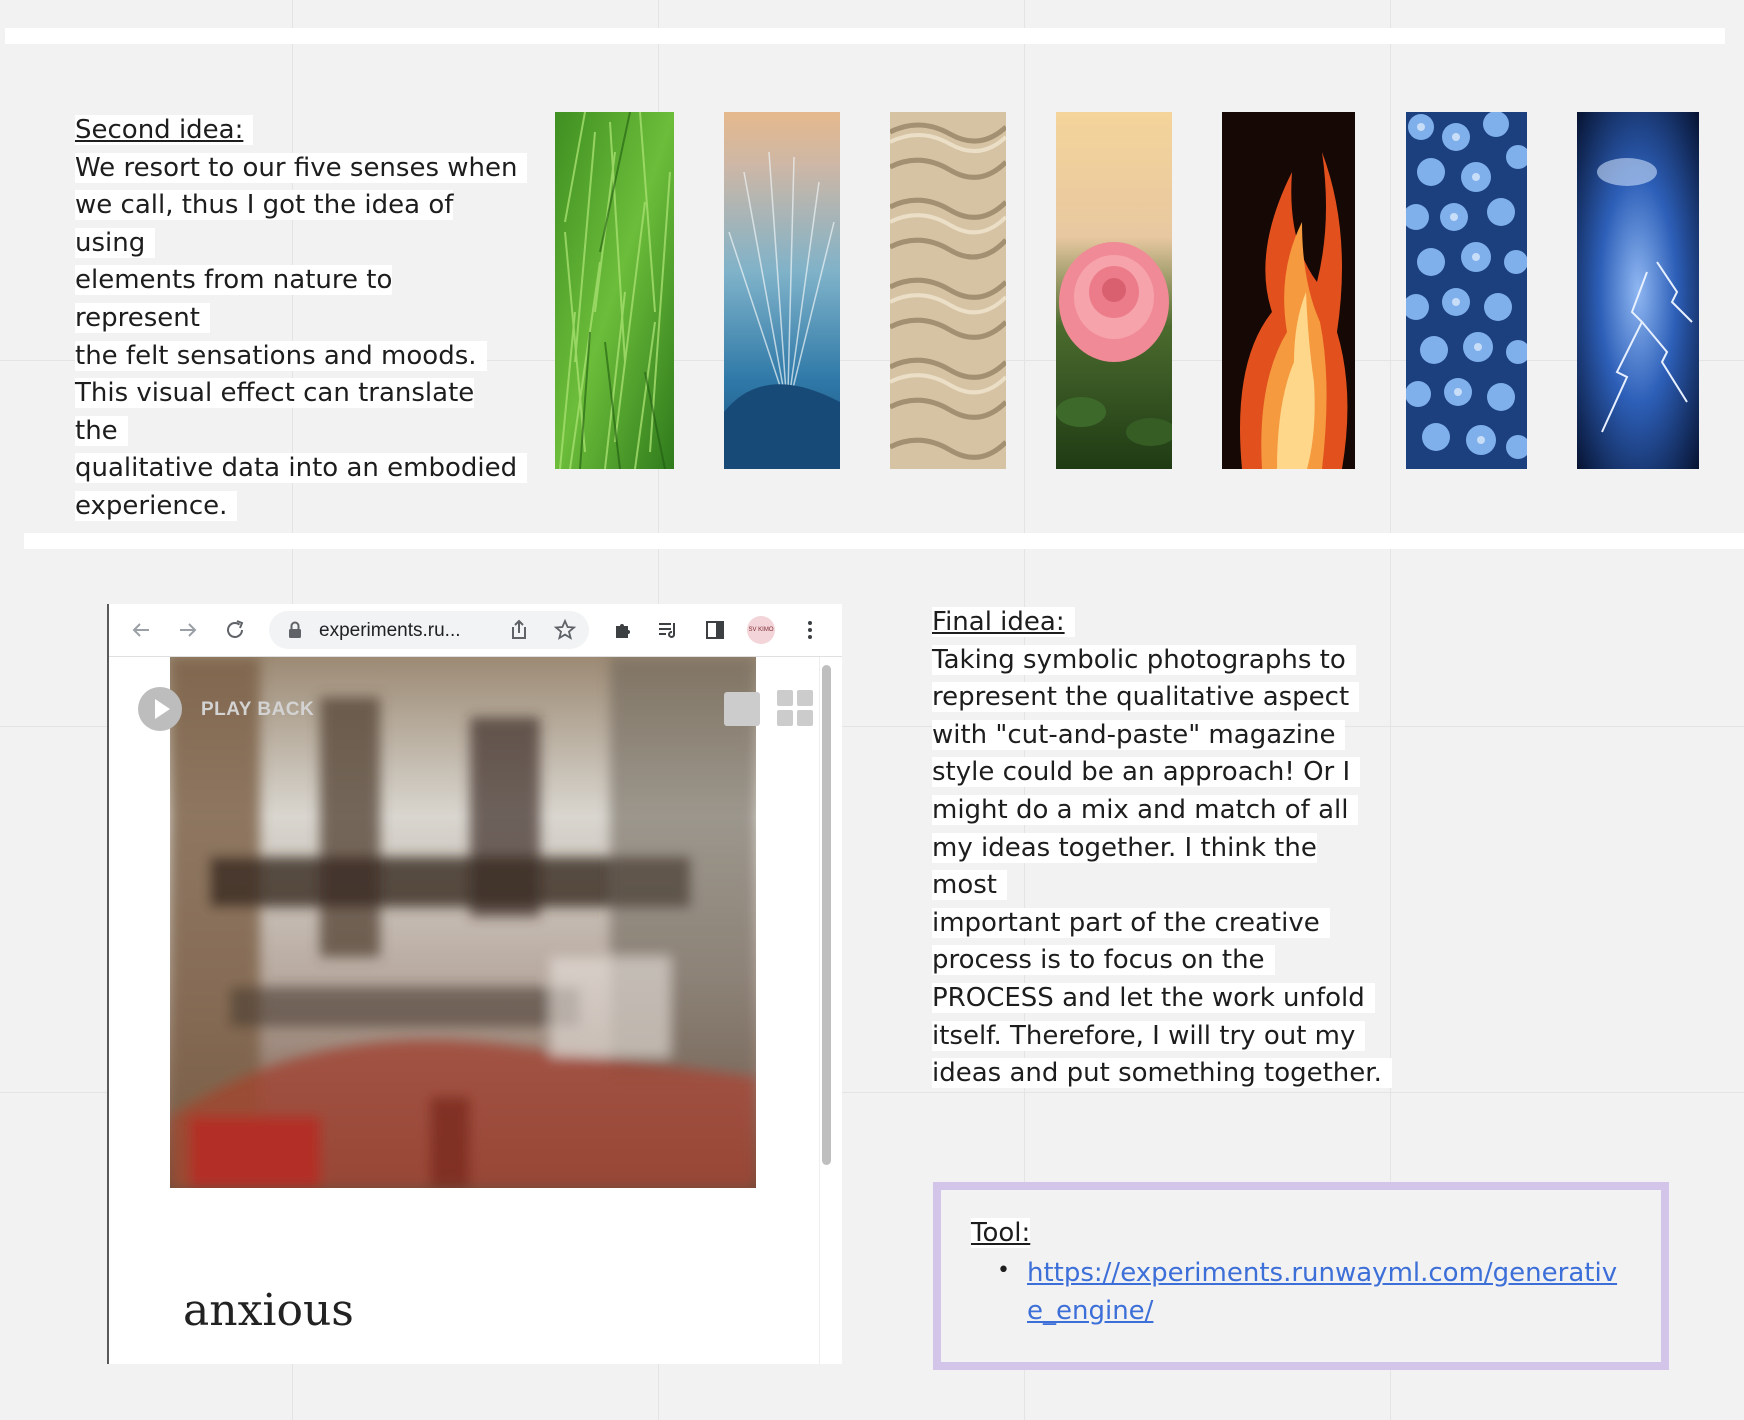  Describe the element at coordinates (614, 290) in the screenshot. I see `grass-image` at that location.